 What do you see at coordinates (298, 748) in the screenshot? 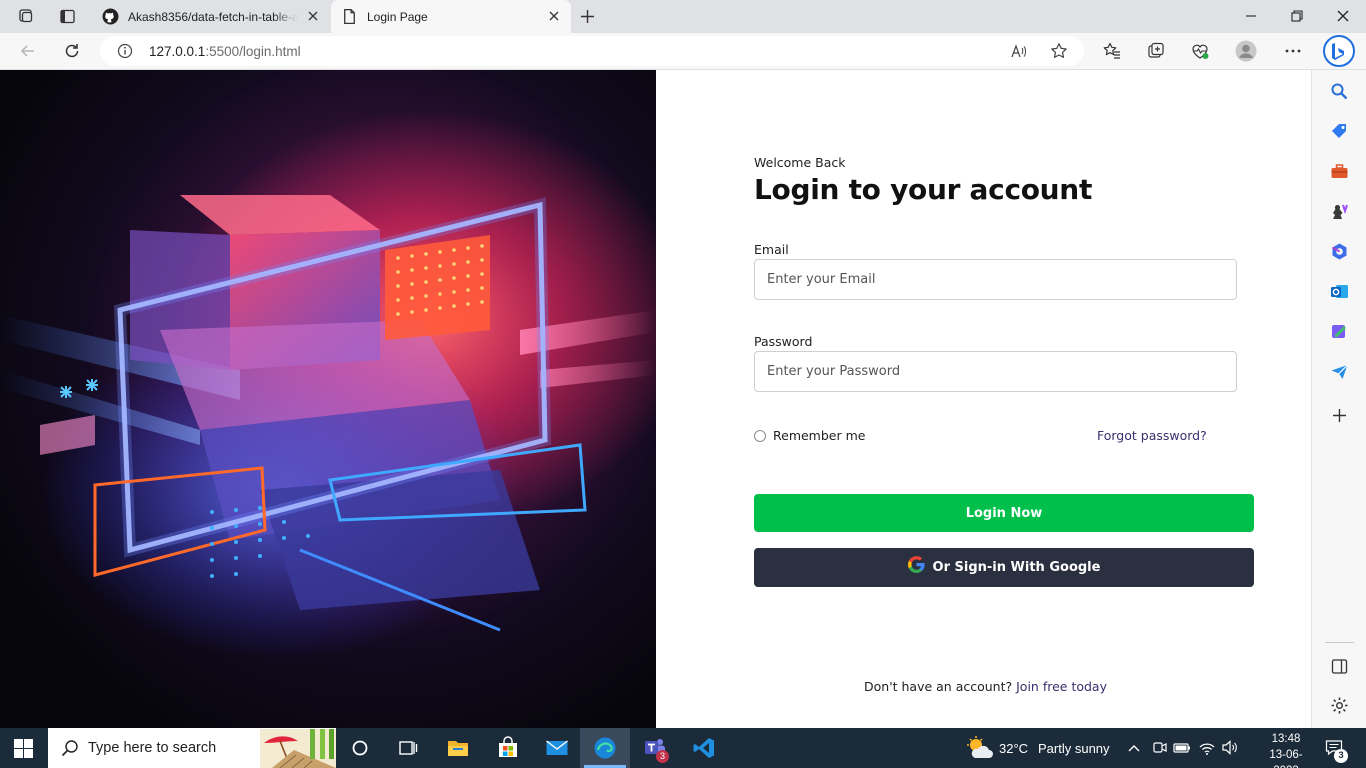
I see `search-highlight-image` at bounding box center [298, 748].